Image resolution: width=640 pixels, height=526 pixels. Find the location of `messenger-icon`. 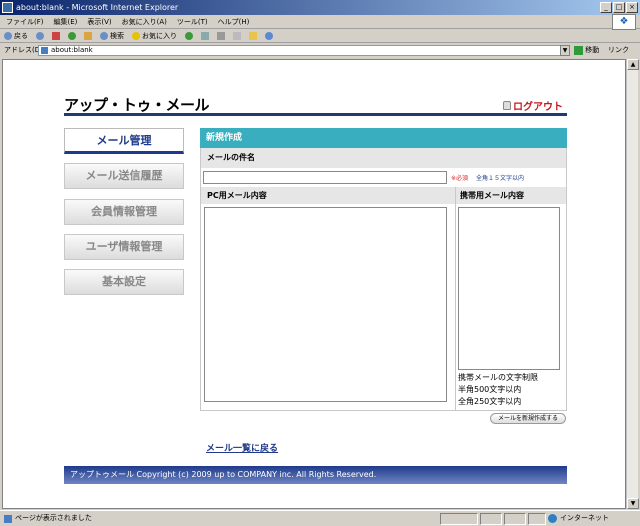

messenger-icon is located at coordinates (269, 35).